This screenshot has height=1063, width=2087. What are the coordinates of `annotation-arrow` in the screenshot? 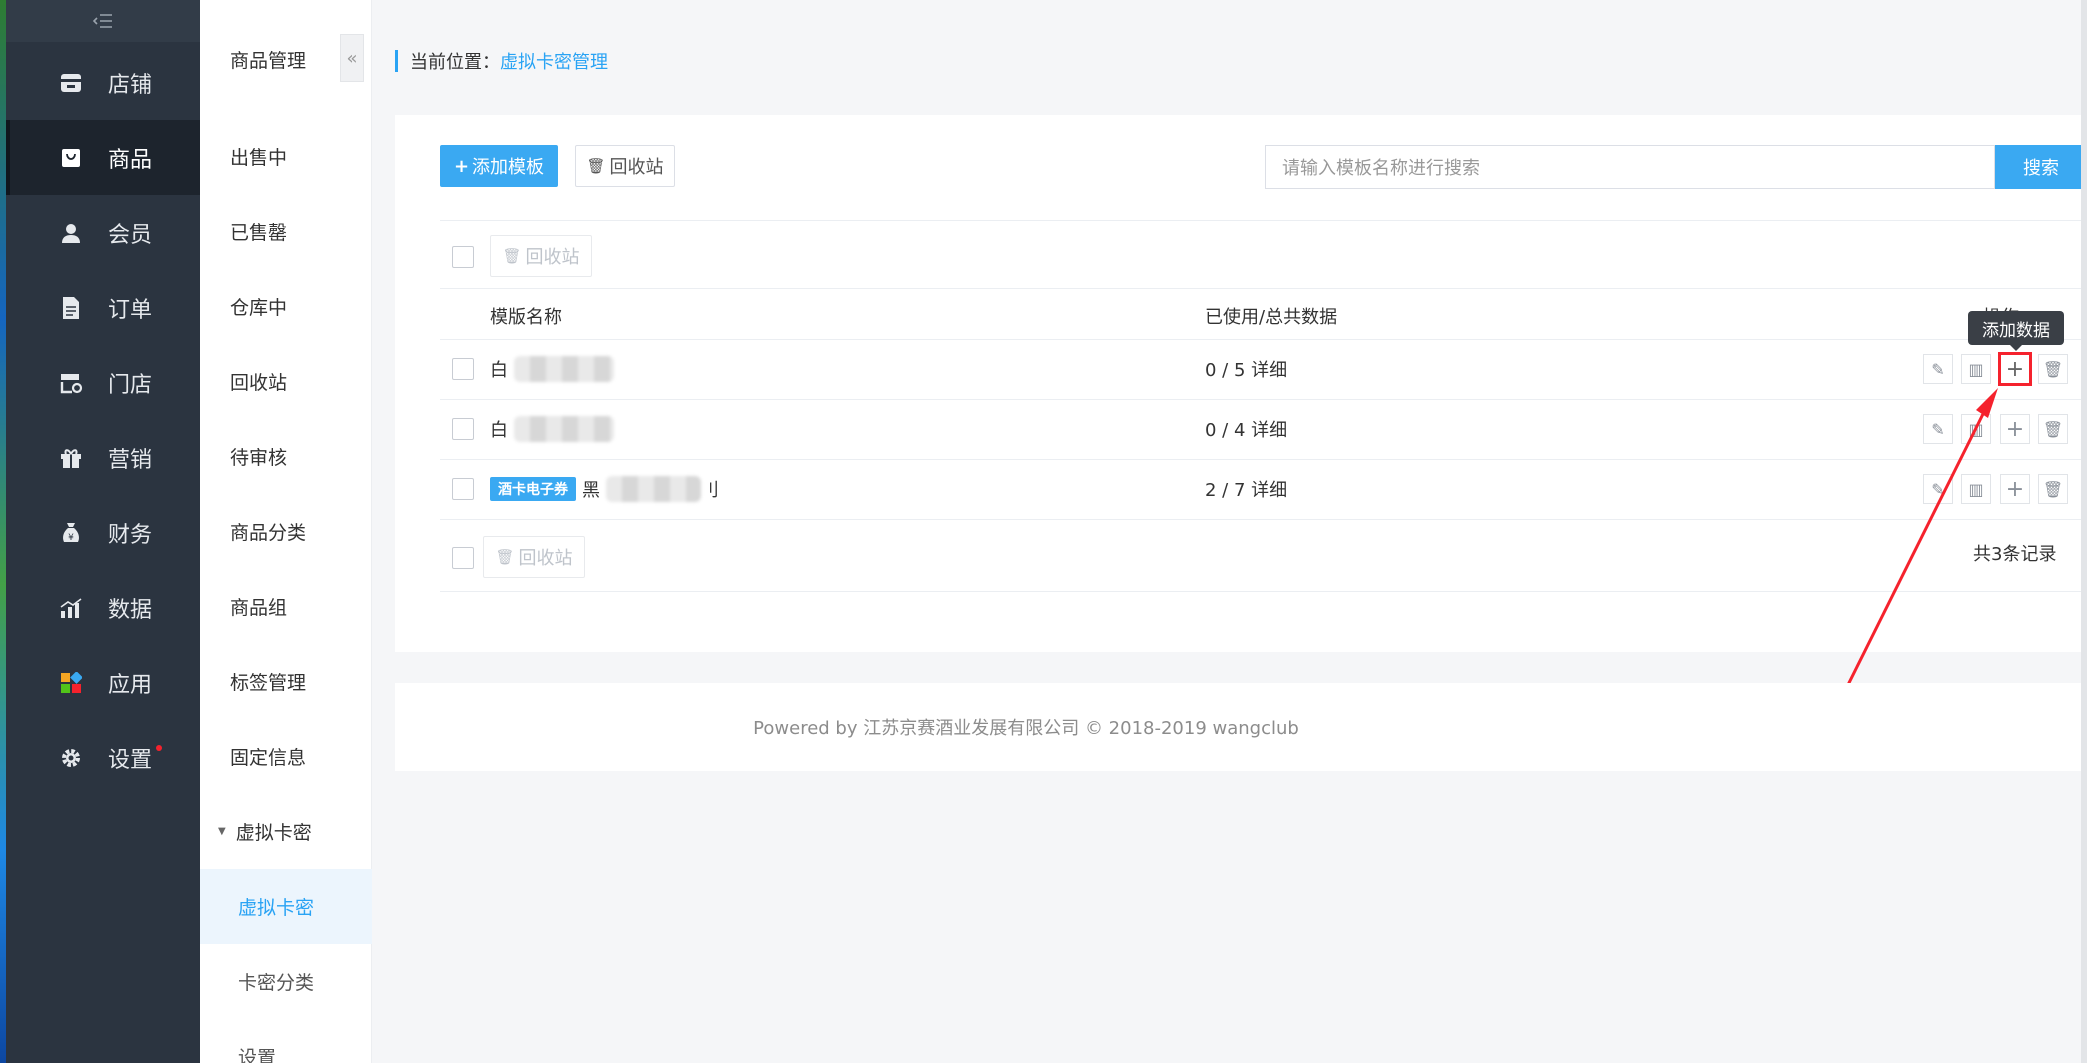 It's located at (1911, 558).